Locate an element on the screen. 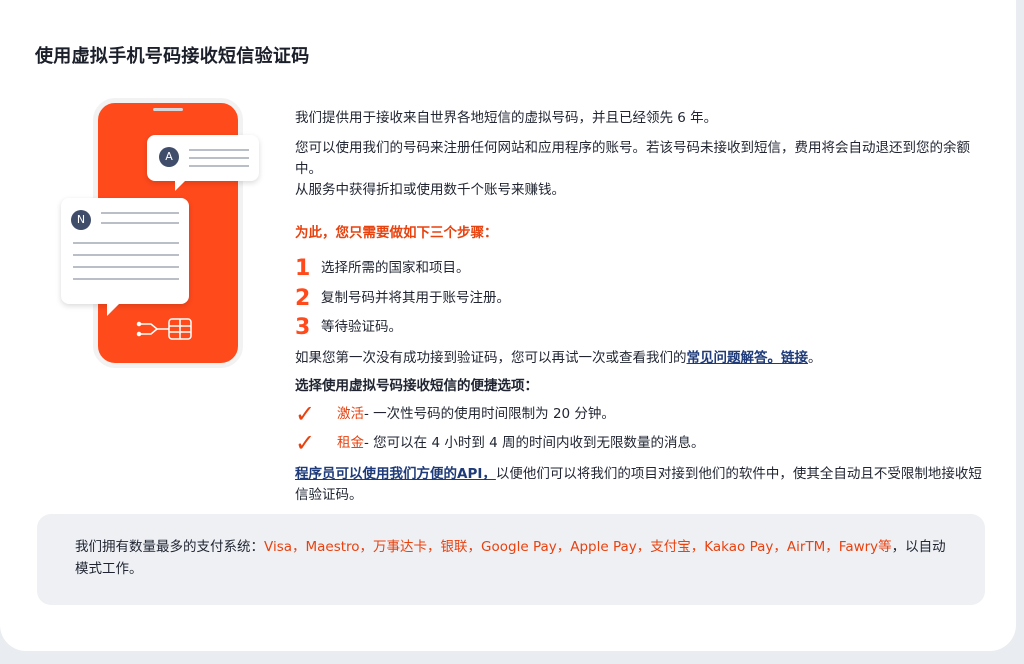 Image resolution: width=1024 pixels, height=664 pixels. step-number: 3 is located at coordinates (303, 327).